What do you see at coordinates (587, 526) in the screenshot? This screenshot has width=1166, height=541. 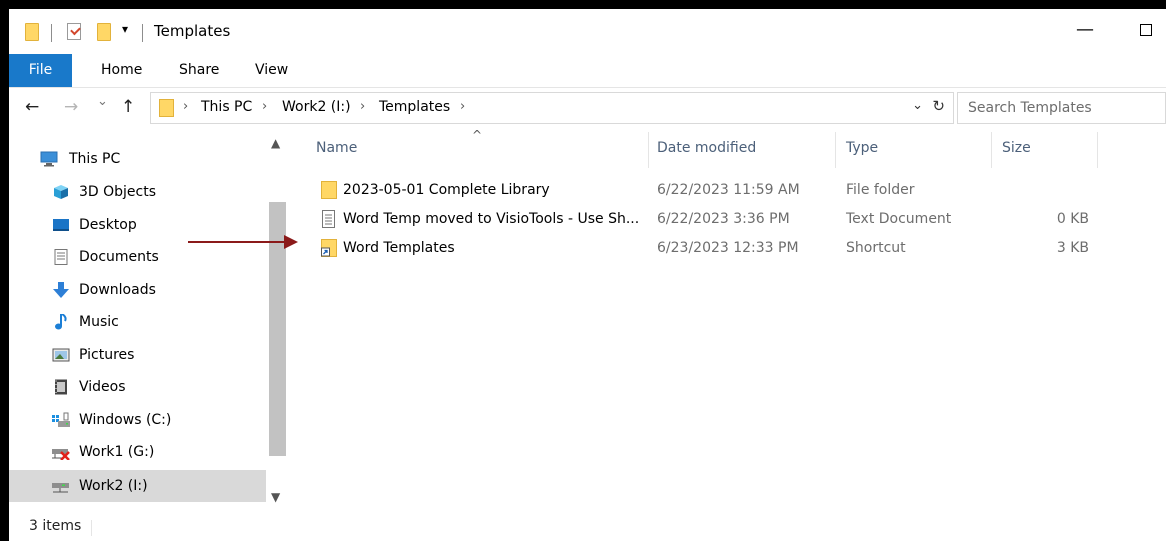 I see `status-bar: 3 items` at bounding box center [587, 526].